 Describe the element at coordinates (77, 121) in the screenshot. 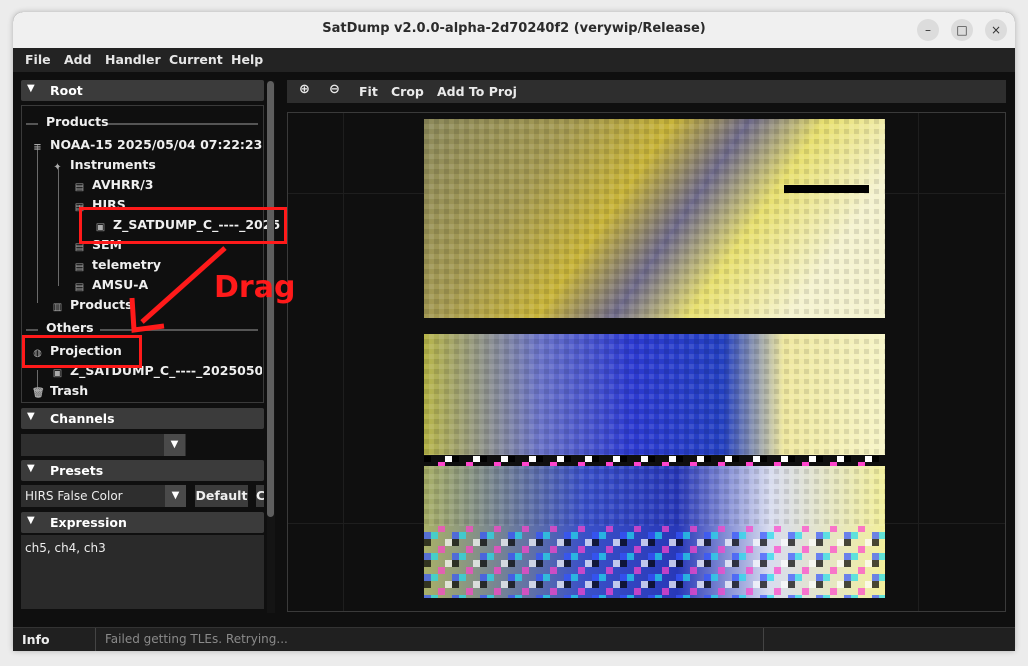

I see `products-separator-label: Products` at that location.